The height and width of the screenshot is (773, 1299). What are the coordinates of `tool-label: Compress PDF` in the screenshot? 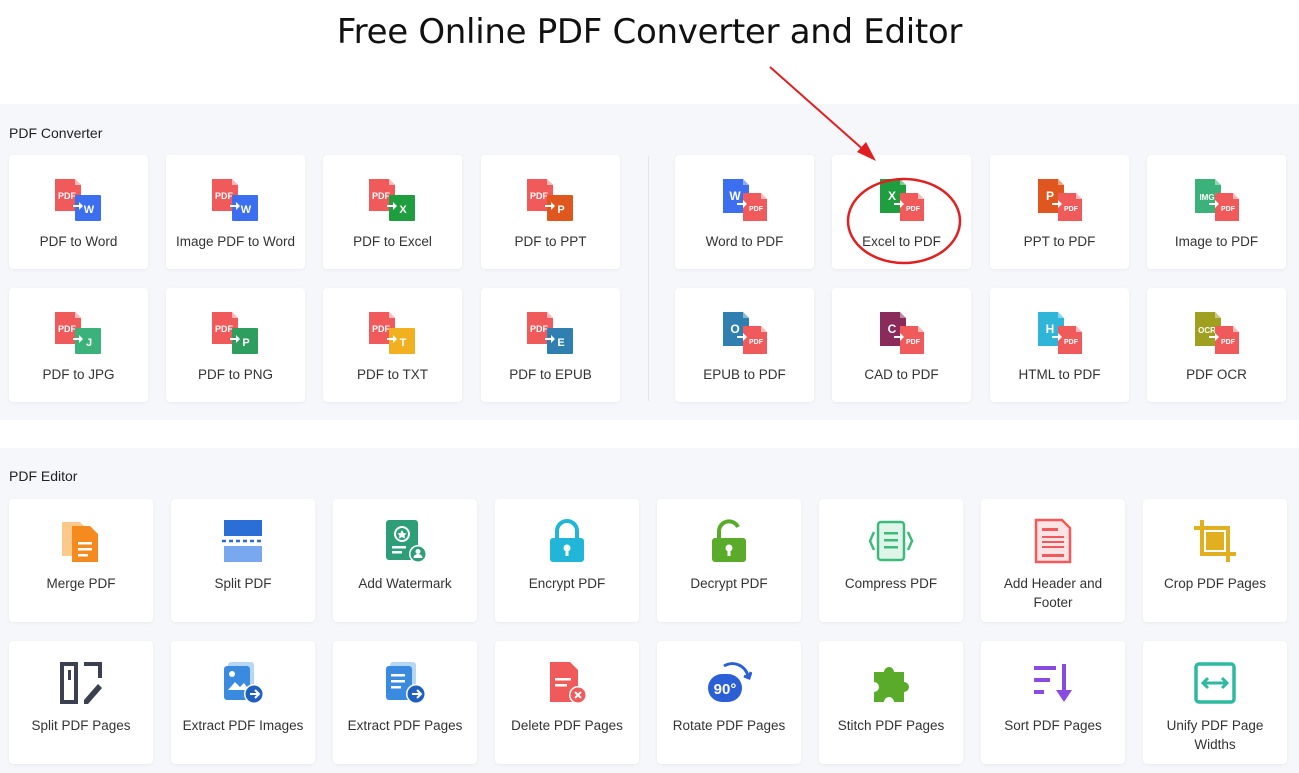 It's located at (891, 583).